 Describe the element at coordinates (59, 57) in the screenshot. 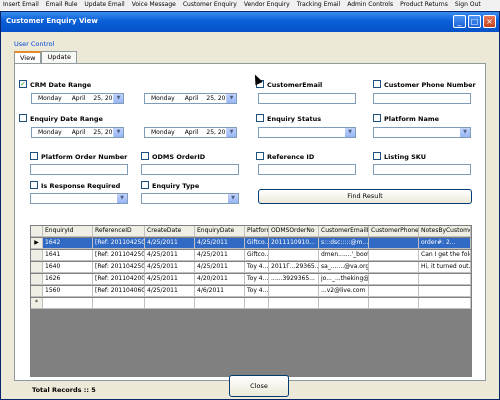

I see `tab-update: Update` at that location.